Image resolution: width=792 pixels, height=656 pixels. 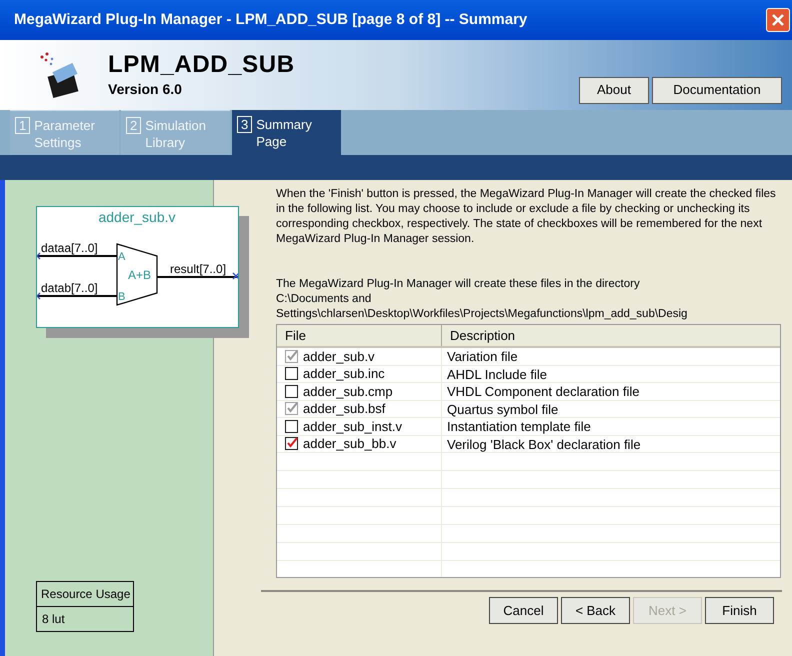 I want to click on file-name: adder_sub_inst.v, so click(x=352, y=426).